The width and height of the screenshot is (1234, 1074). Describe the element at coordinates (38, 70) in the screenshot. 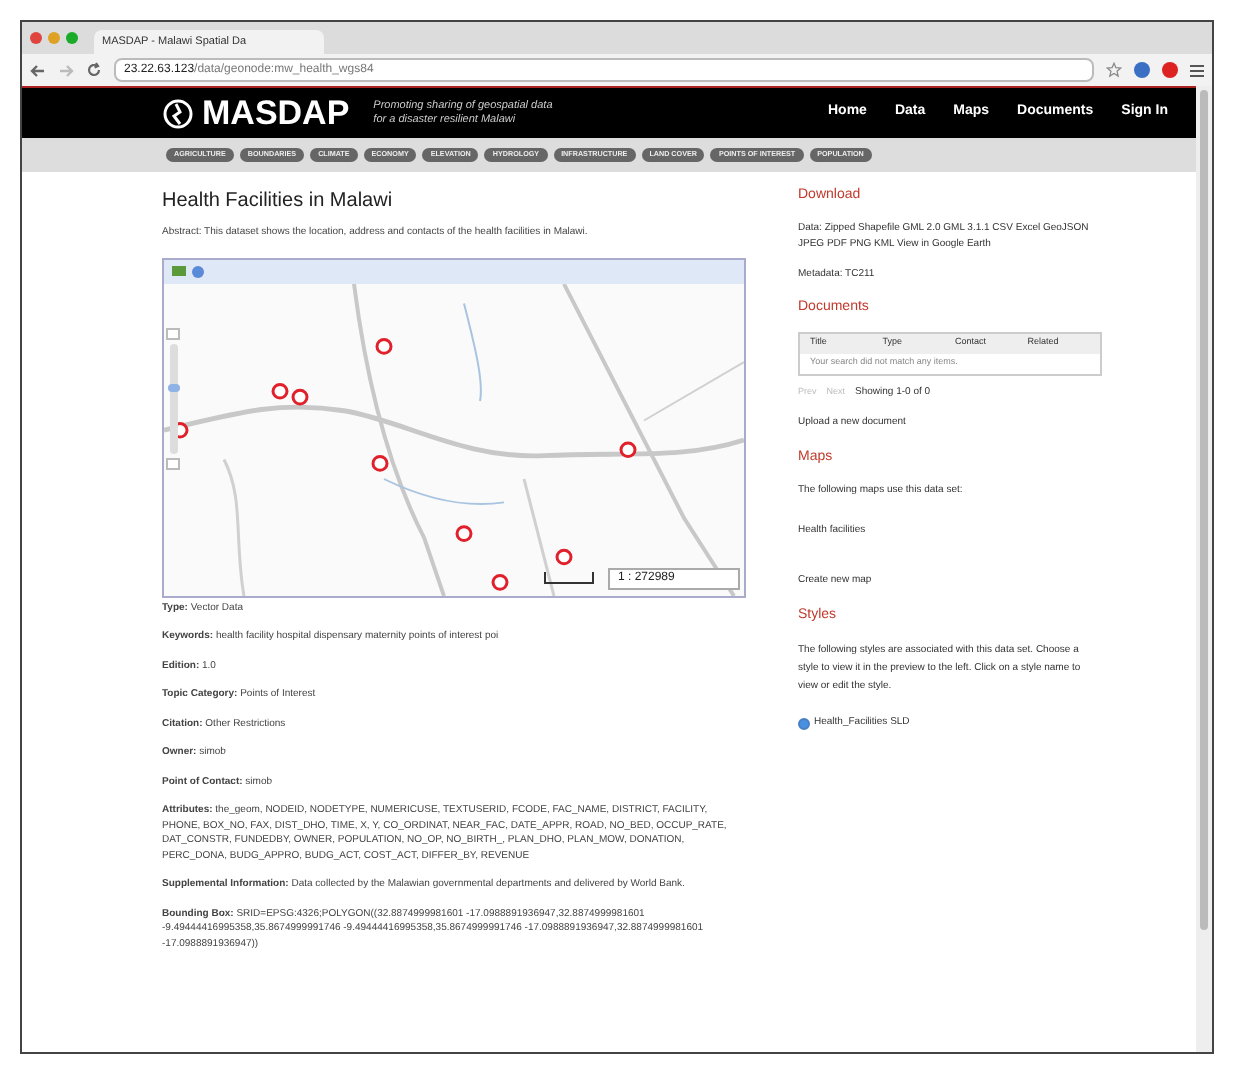

I see `back-arrow-icon` at that location.